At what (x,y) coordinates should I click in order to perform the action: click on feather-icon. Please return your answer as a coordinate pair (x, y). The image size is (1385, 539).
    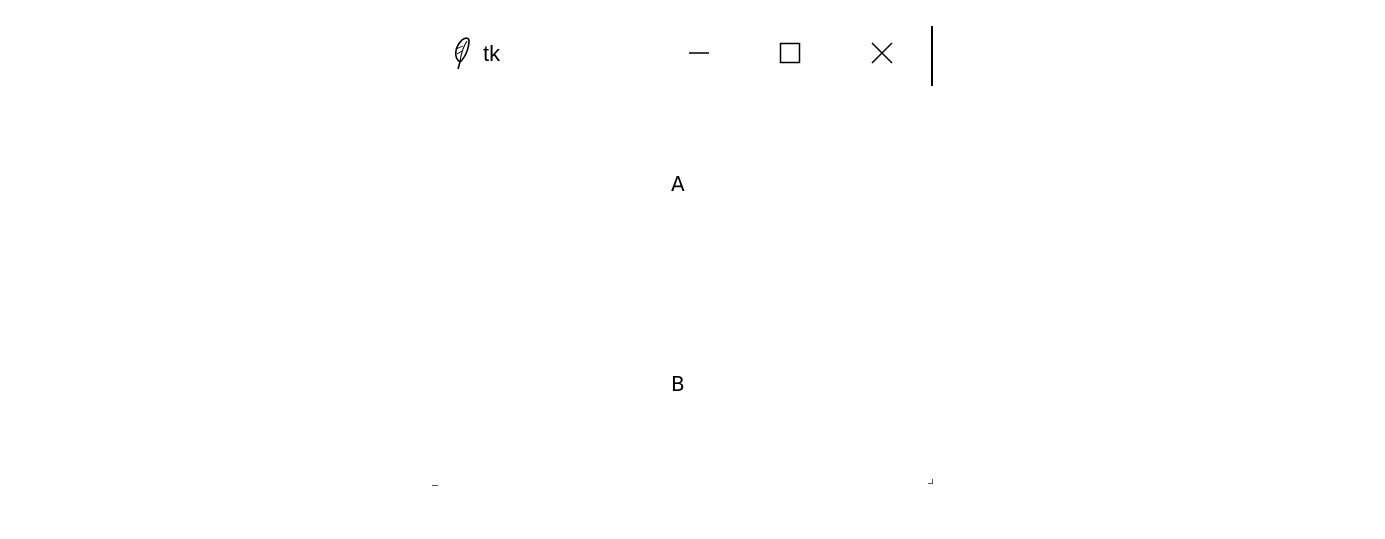
    Looking at the image, I should click on (461, 54).